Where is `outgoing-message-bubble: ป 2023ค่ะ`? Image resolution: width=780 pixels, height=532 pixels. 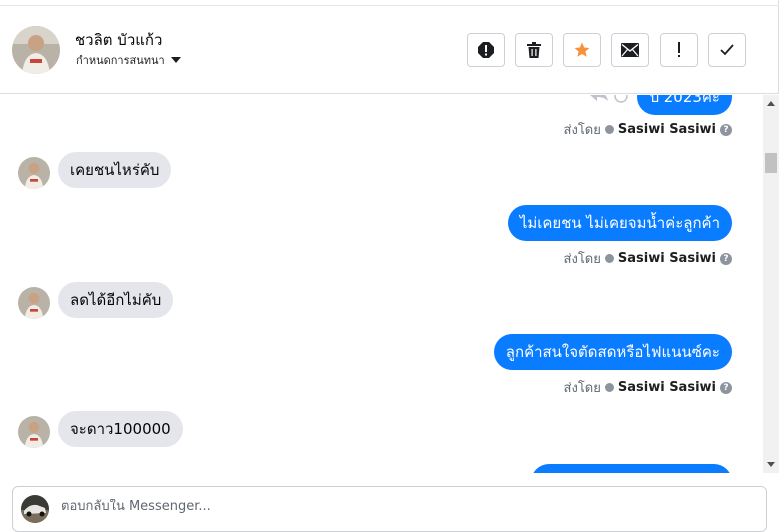
outgoing-message-bubble: ป 2023ค่ะ is located at coordinates (684, 105).